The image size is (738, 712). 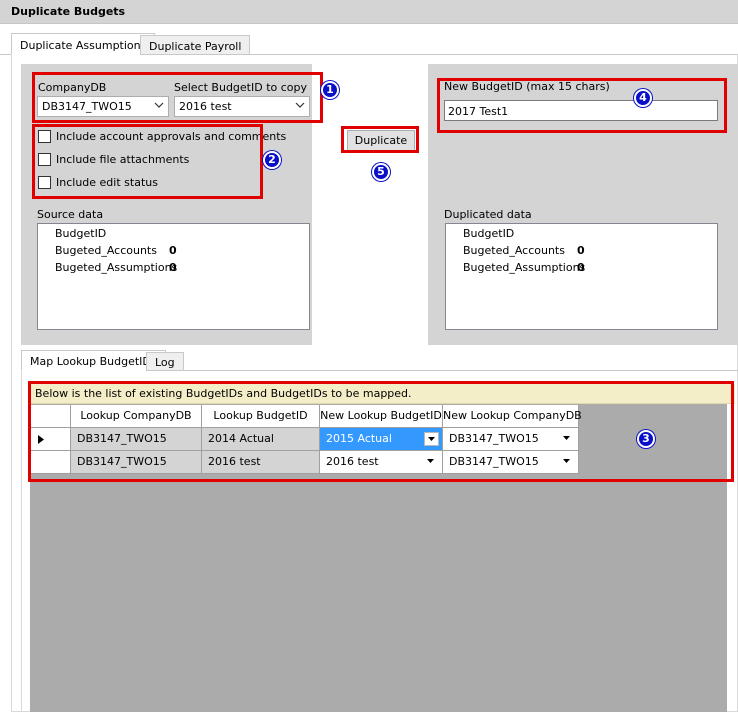 What do you see at coordinates (369, 12) in the screenshot?
I see `title-bar: Duplicate Budgets` at bounding box center [369, 12].